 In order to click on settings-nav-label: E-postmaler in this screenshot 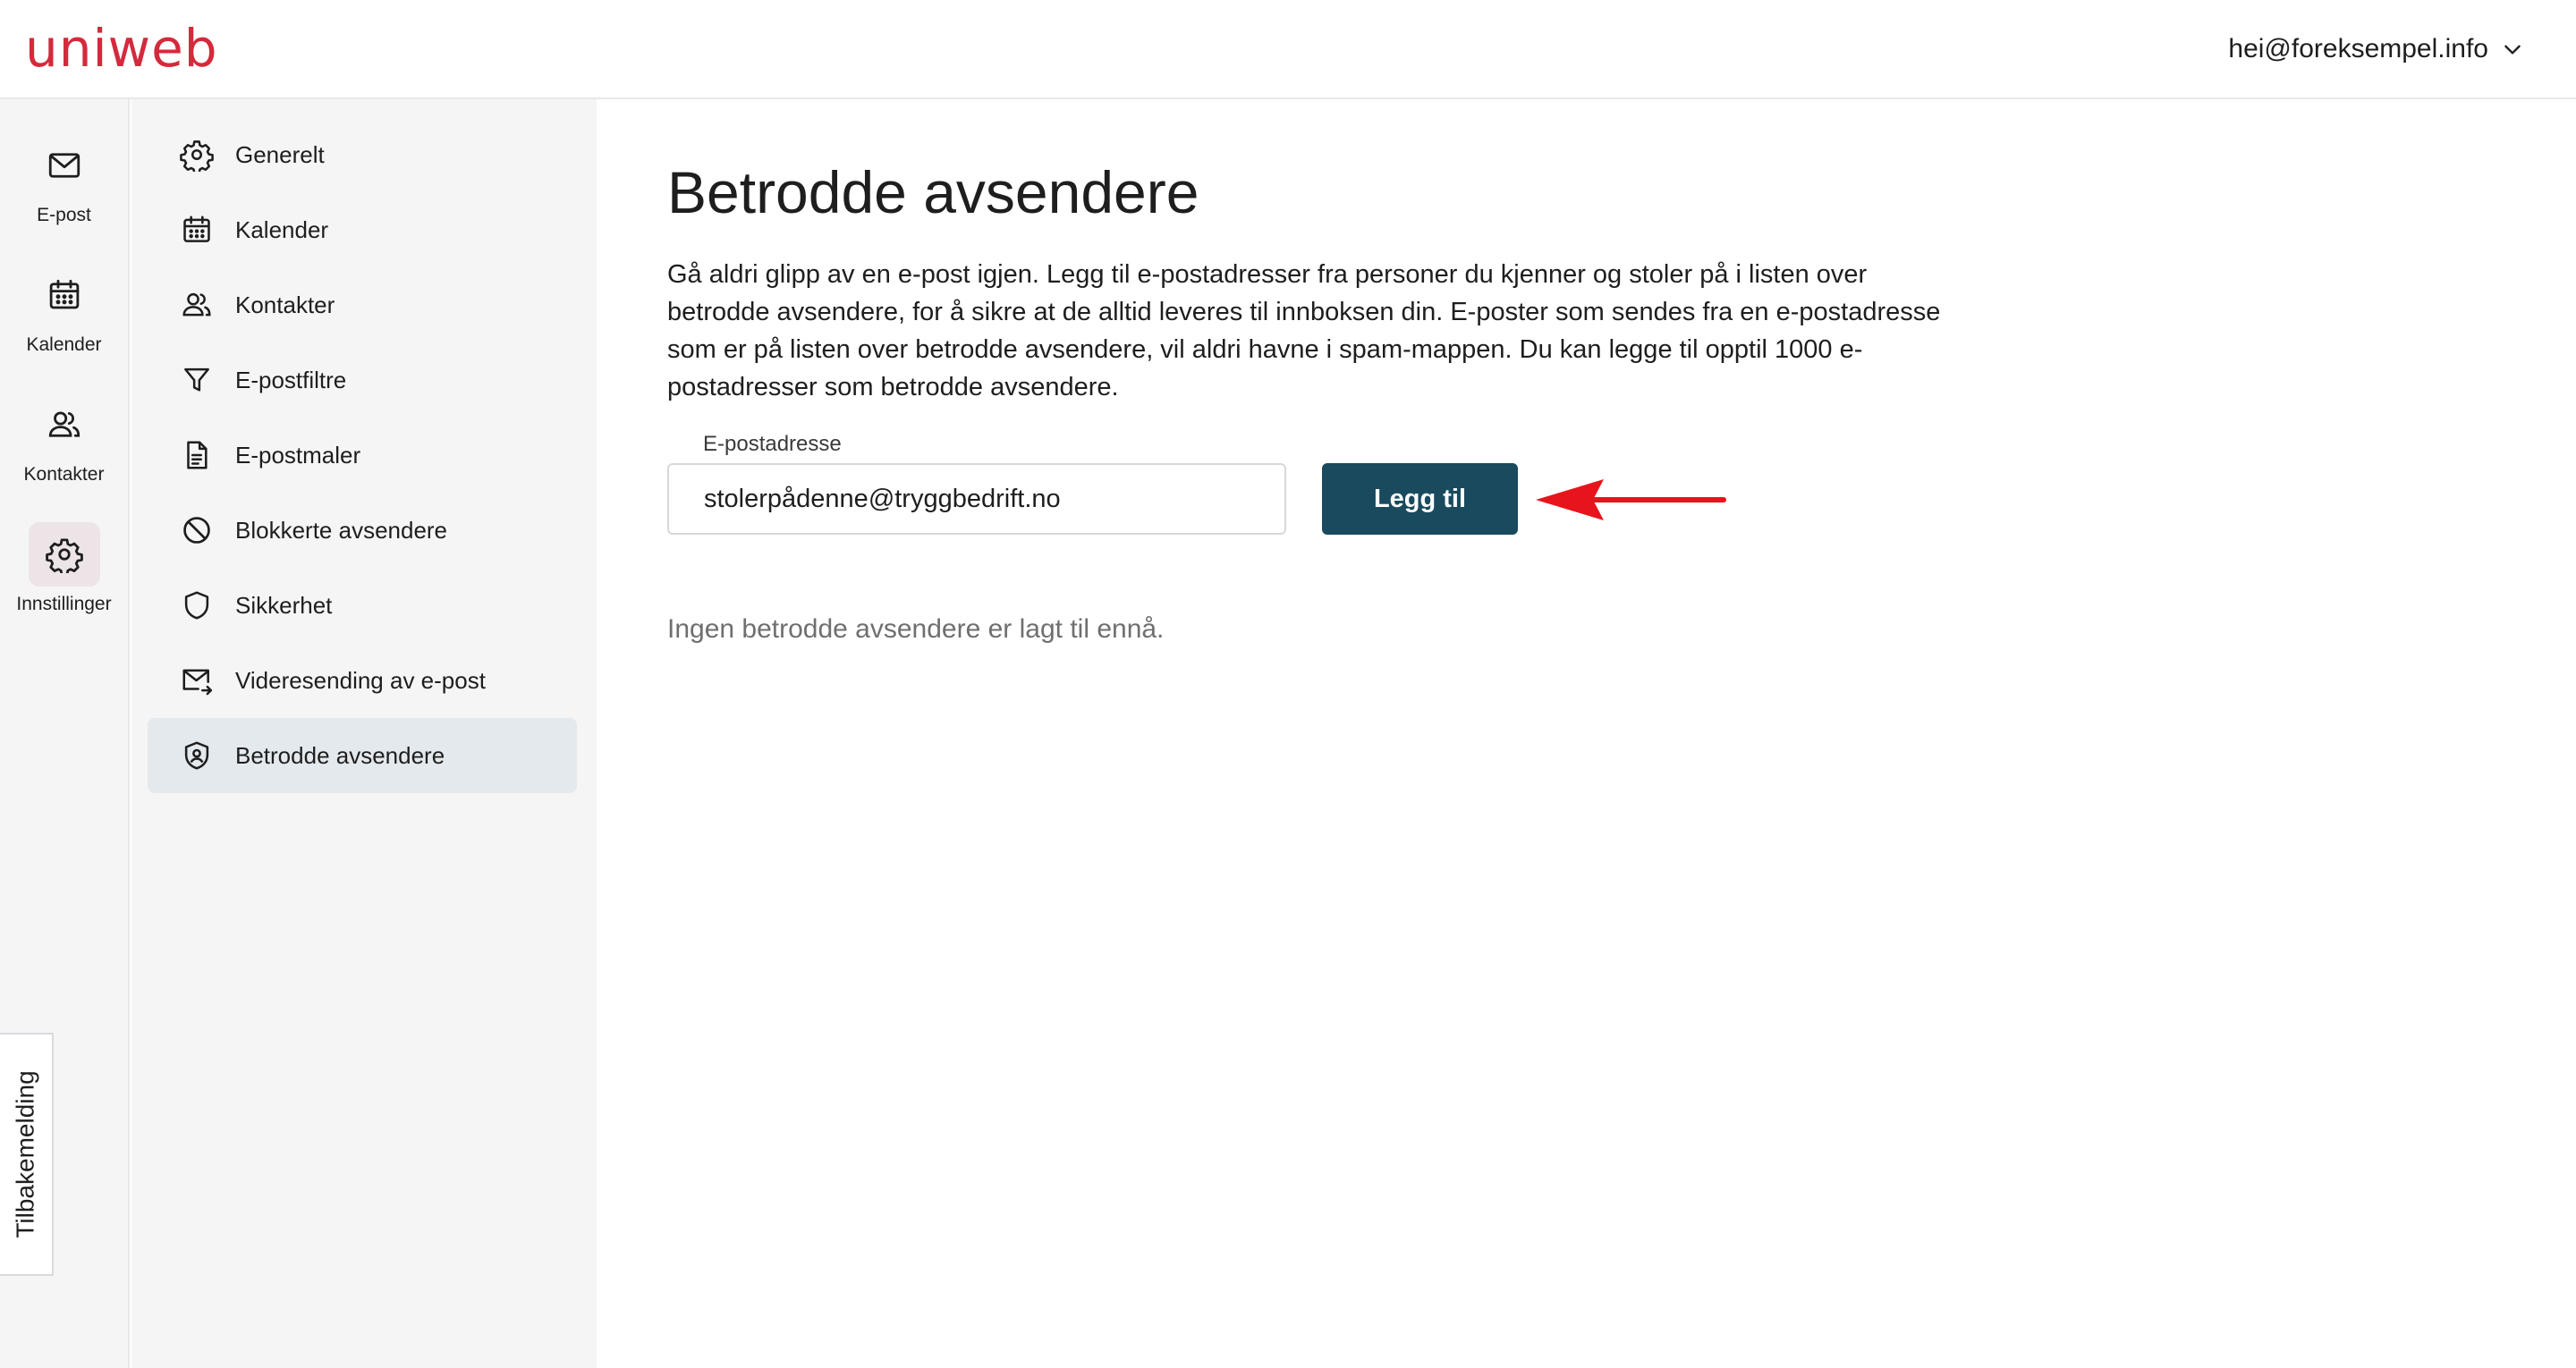, I will do `click(298, 455)`.